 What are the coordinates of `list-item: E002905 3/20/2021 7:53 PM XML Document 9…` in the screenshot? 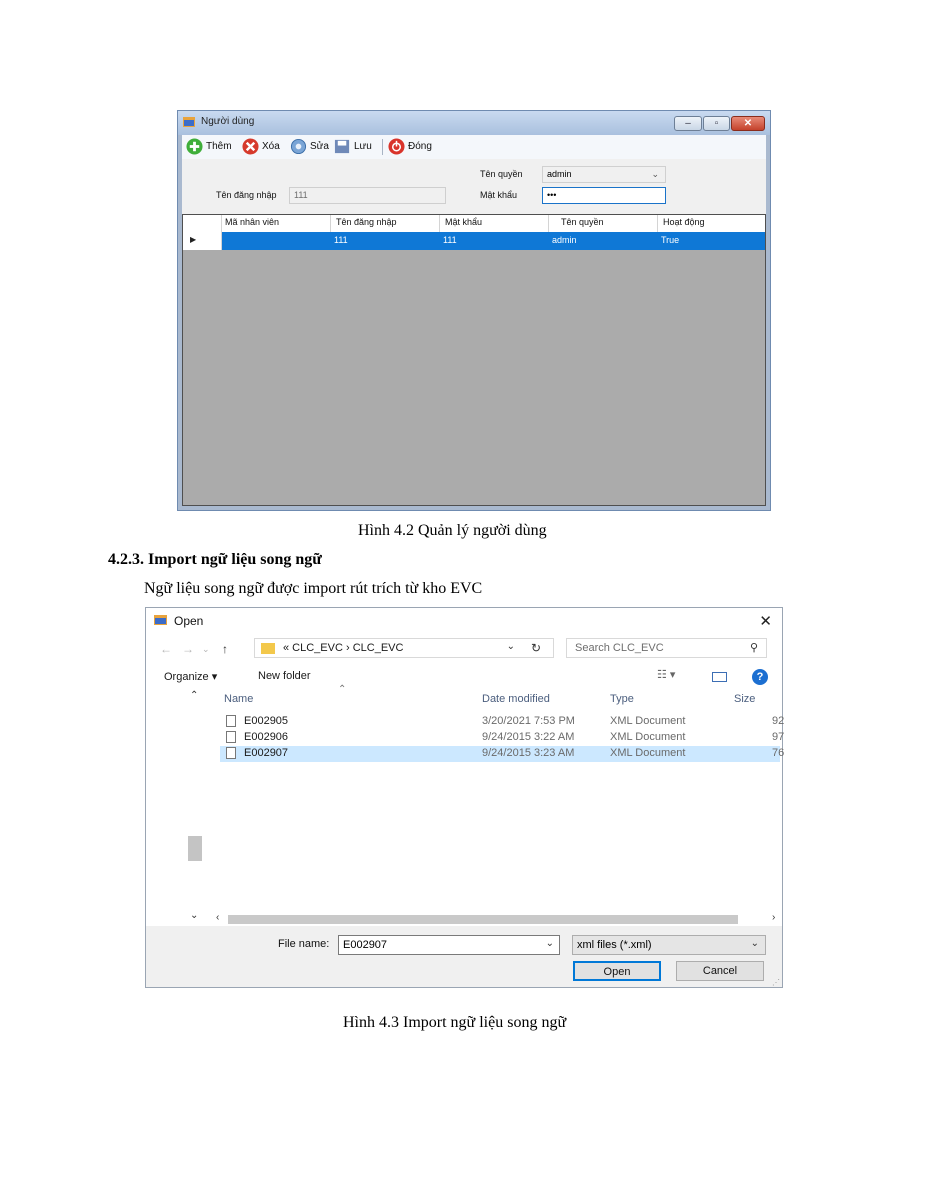 It's located at (502, 722).